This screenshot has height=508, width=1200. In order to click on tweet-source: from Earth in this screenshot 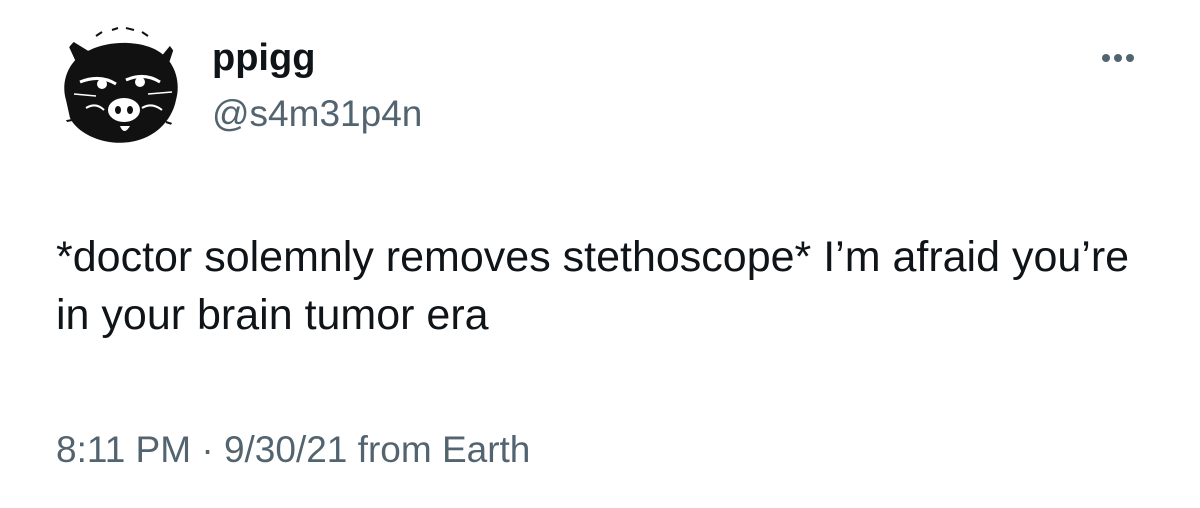, I will do `click(444, 449)`.